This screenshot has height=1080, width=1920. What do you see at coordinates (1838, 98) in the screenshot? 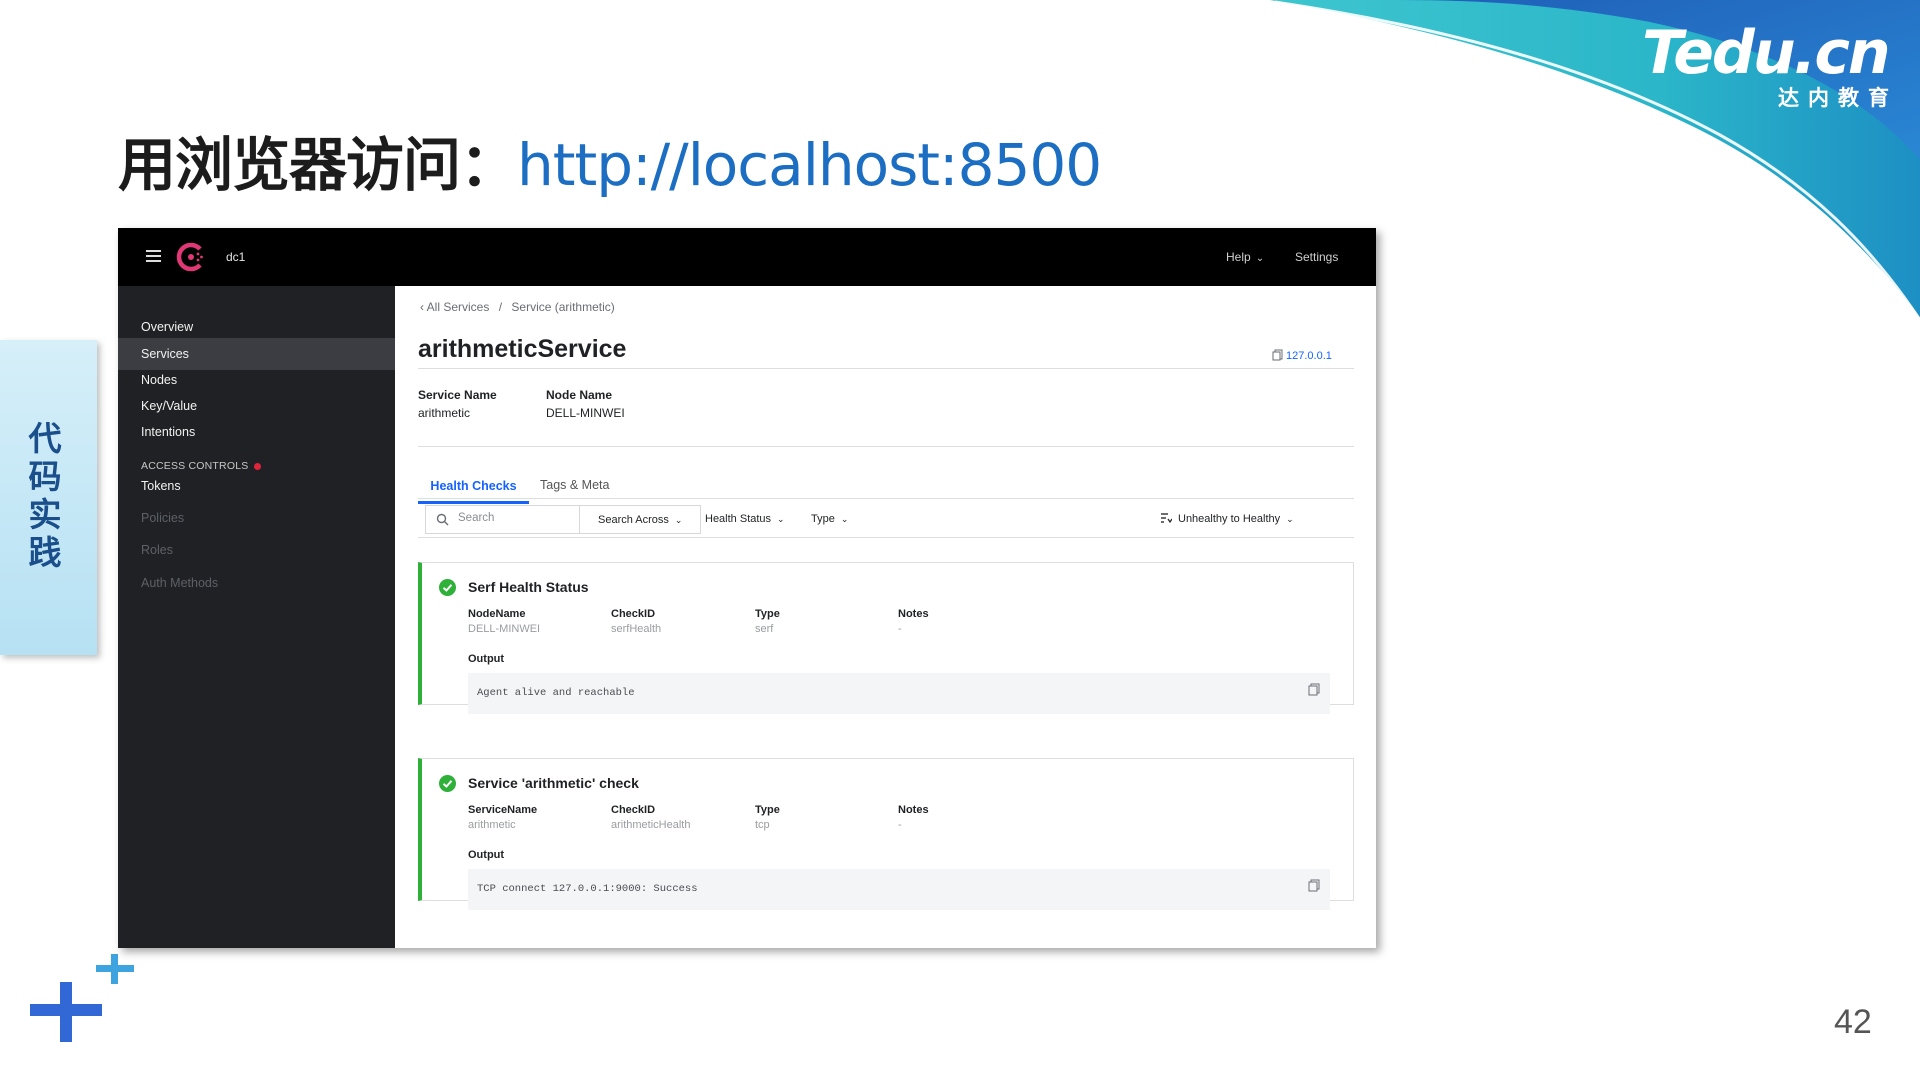
I see `tedu-logo-subtitle: 达内教育` at bounding box center [1838, 98].